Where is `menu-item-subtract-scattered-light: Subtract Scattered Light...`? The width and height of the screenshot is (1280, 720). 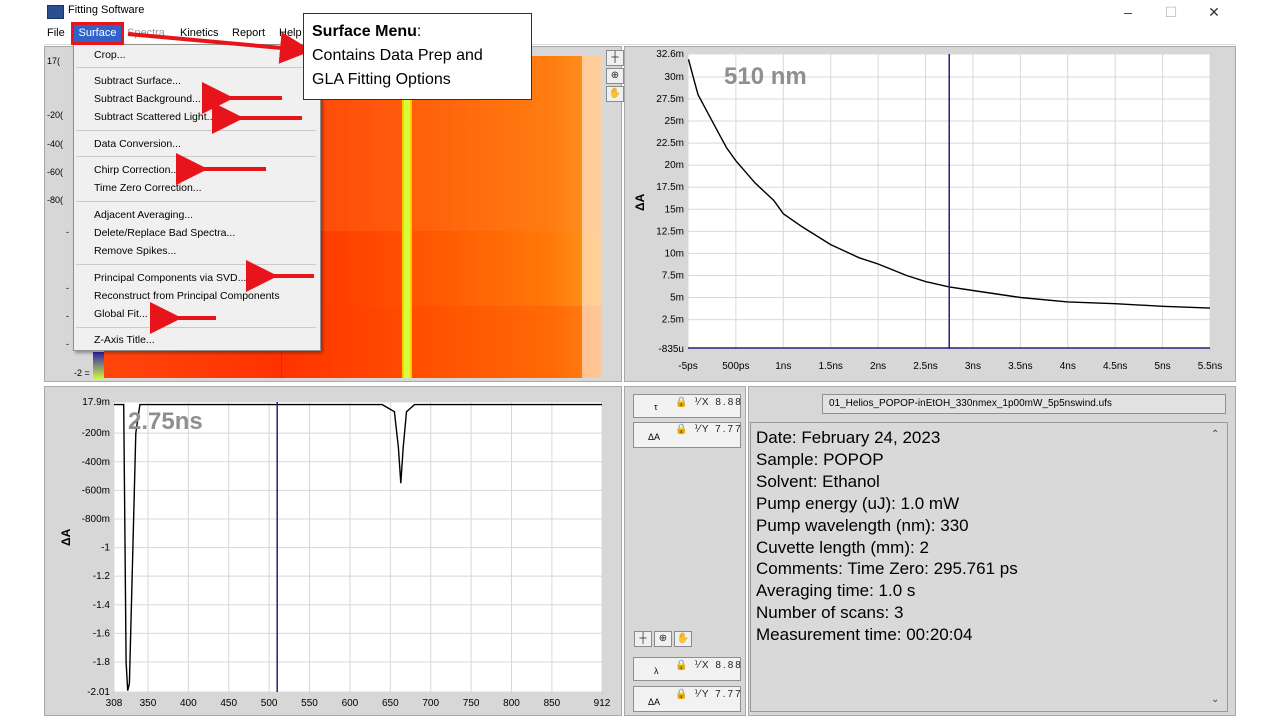 menu-item-subtract-scattered-light: Subtract Scattered Light... is located at coordinates (154, 117).